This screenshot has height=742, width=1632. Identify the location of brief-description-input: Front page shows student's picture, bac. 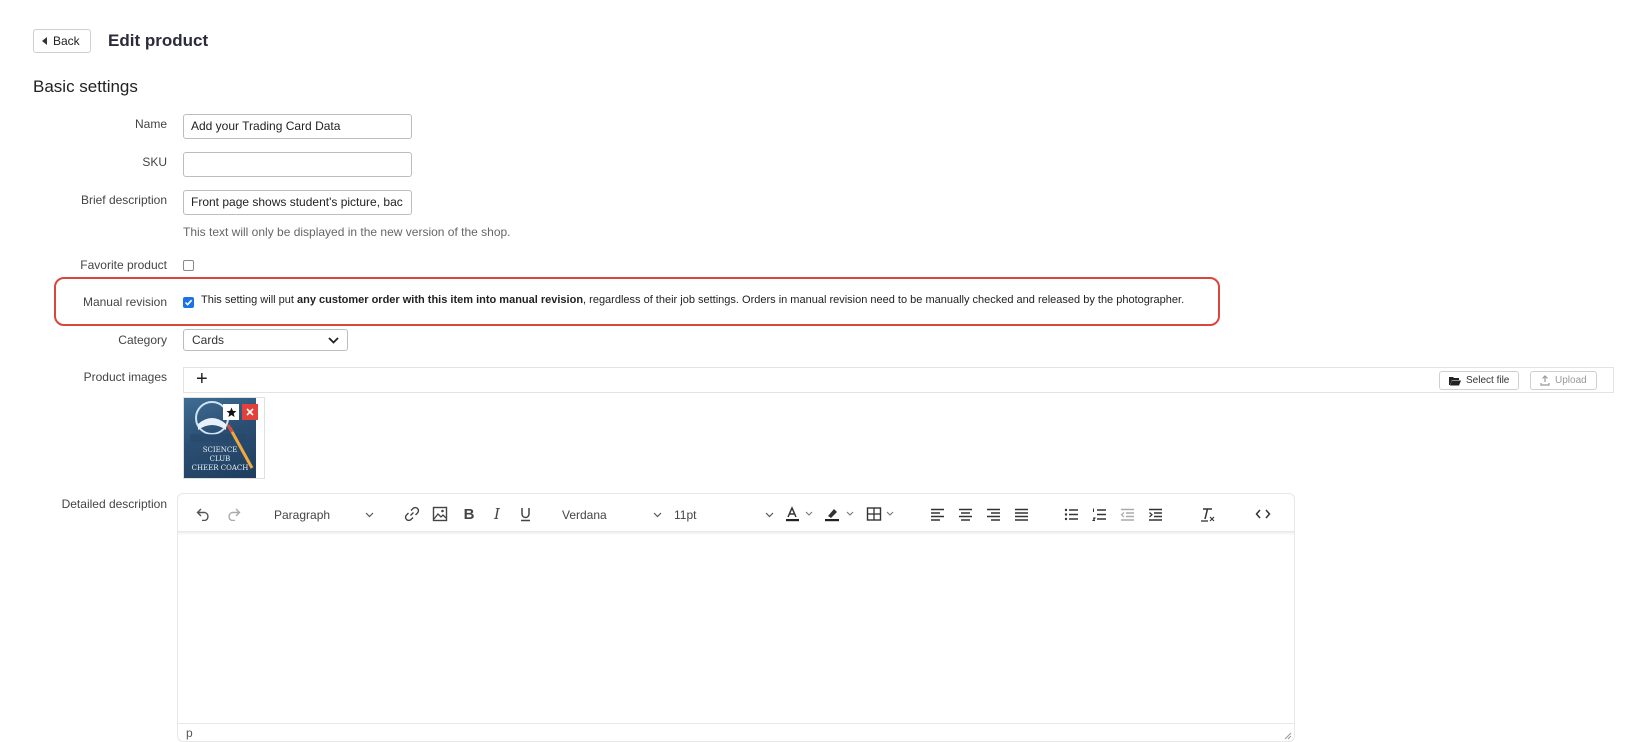
(297, 202).